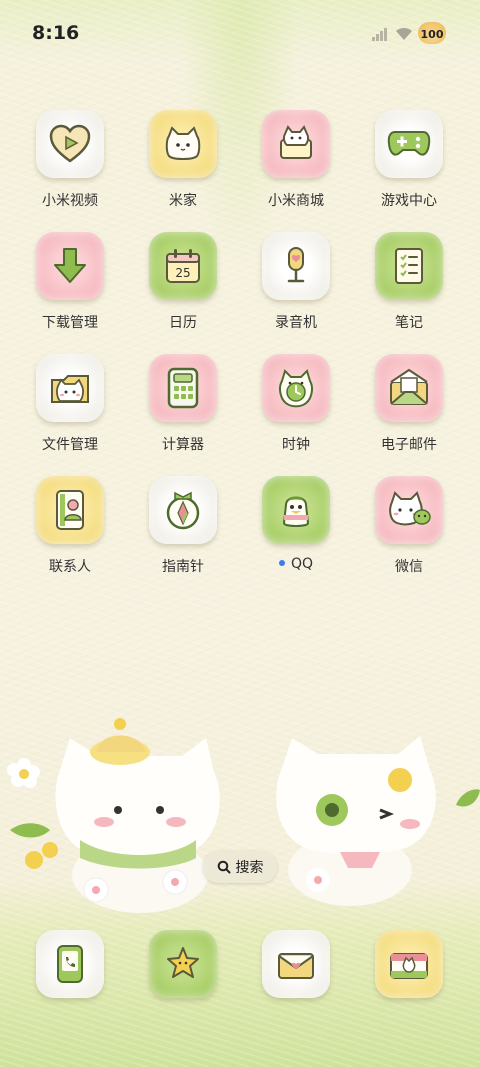 This screenshot has height=1067, width=480. What do you see at coordinates (183, 388) in the screenshot?
I see `calculator-icon` at bounding box center [183, 388].